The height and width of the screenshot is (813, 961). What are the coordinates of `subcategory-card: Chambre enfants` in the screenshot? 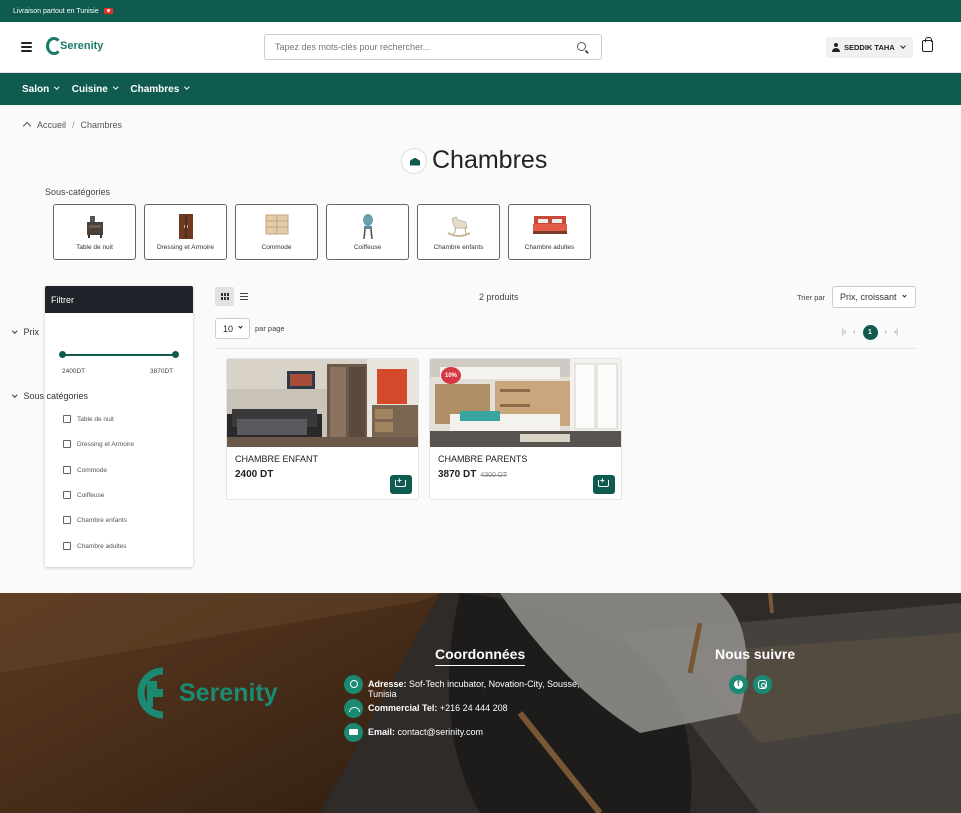 It's located at (458, 232).